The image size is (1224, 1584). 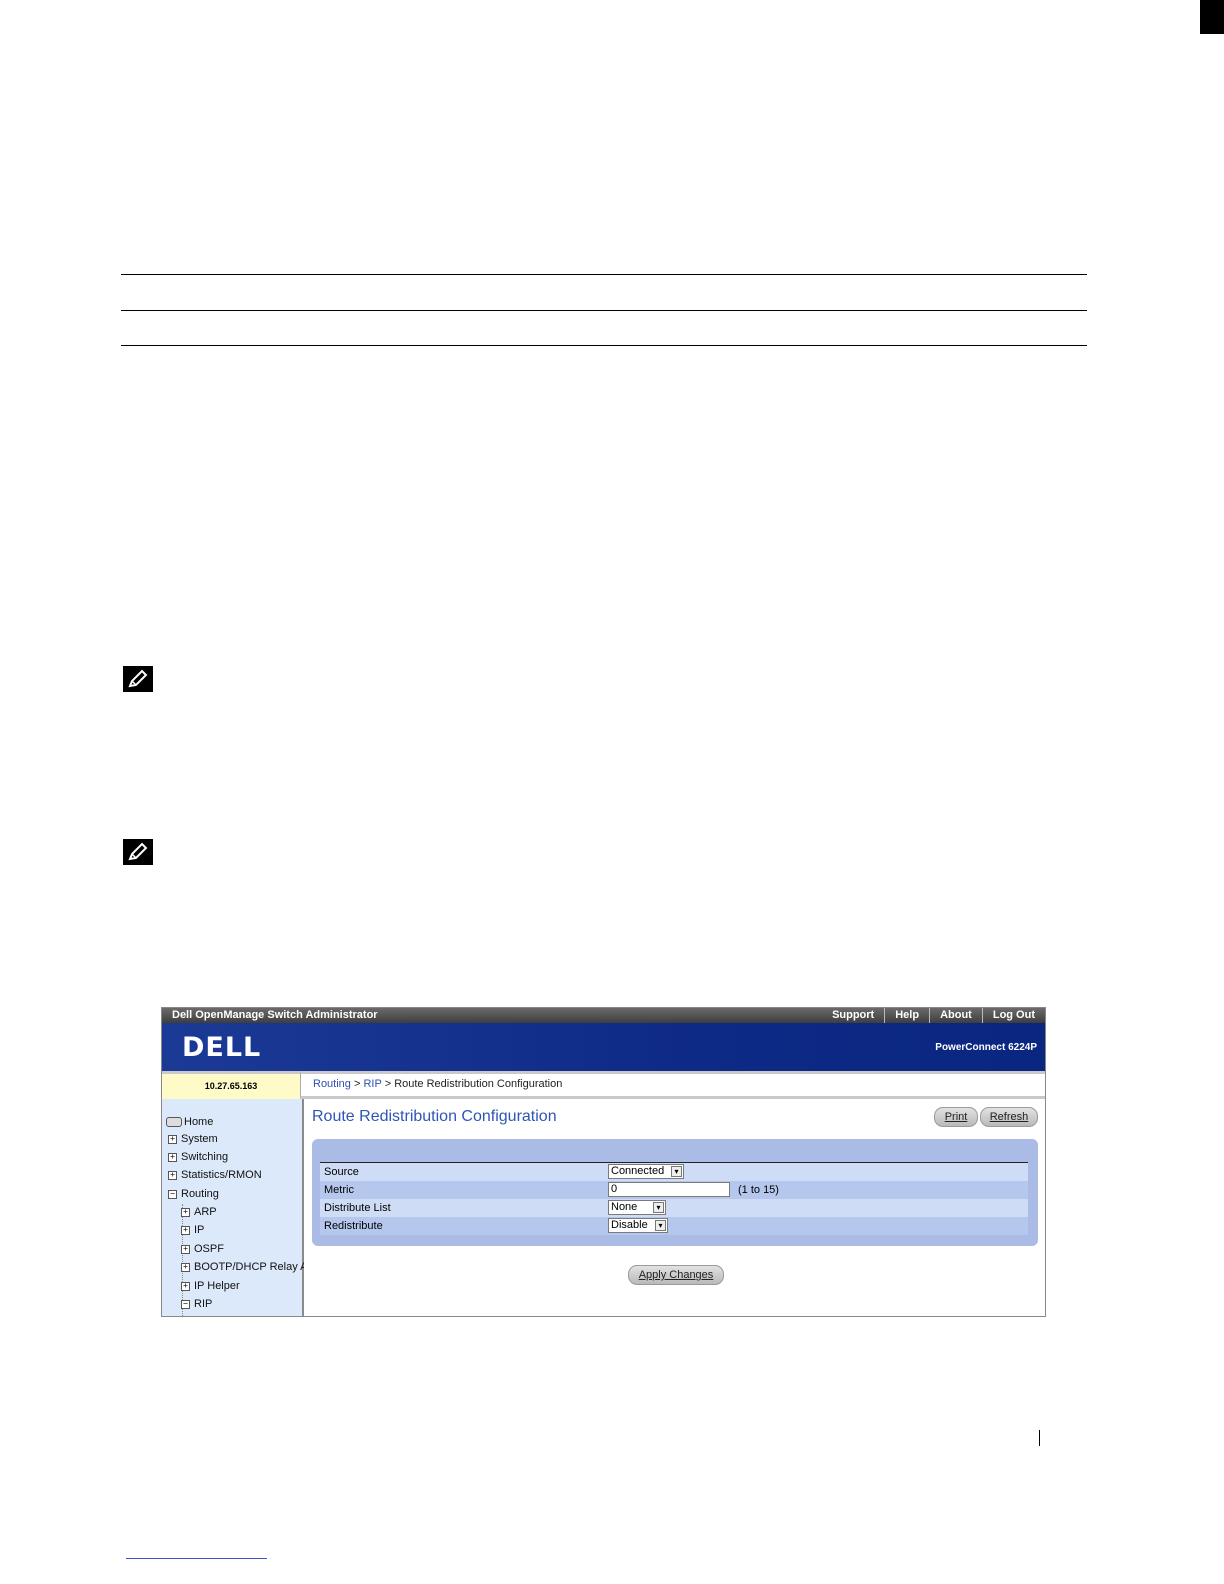 I want to click on sidebar-item-switching: + Switching, so click(x=198, y=1157).